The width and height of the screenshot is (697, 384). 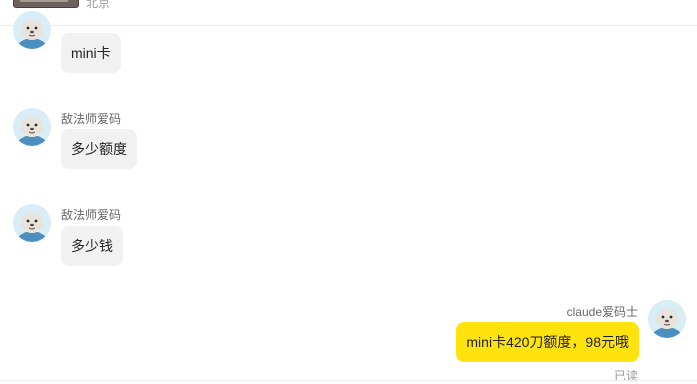 I want to click on my-message-bubble: mini卡420刀额度，98元哦, so click(x=547, y=342).